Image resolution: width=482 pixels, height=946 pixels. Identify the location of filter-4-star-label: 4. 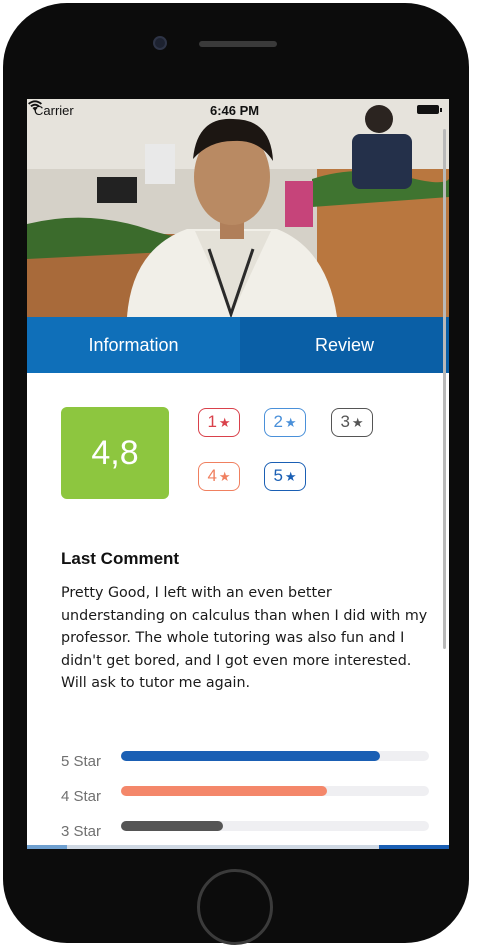
(212, 475).